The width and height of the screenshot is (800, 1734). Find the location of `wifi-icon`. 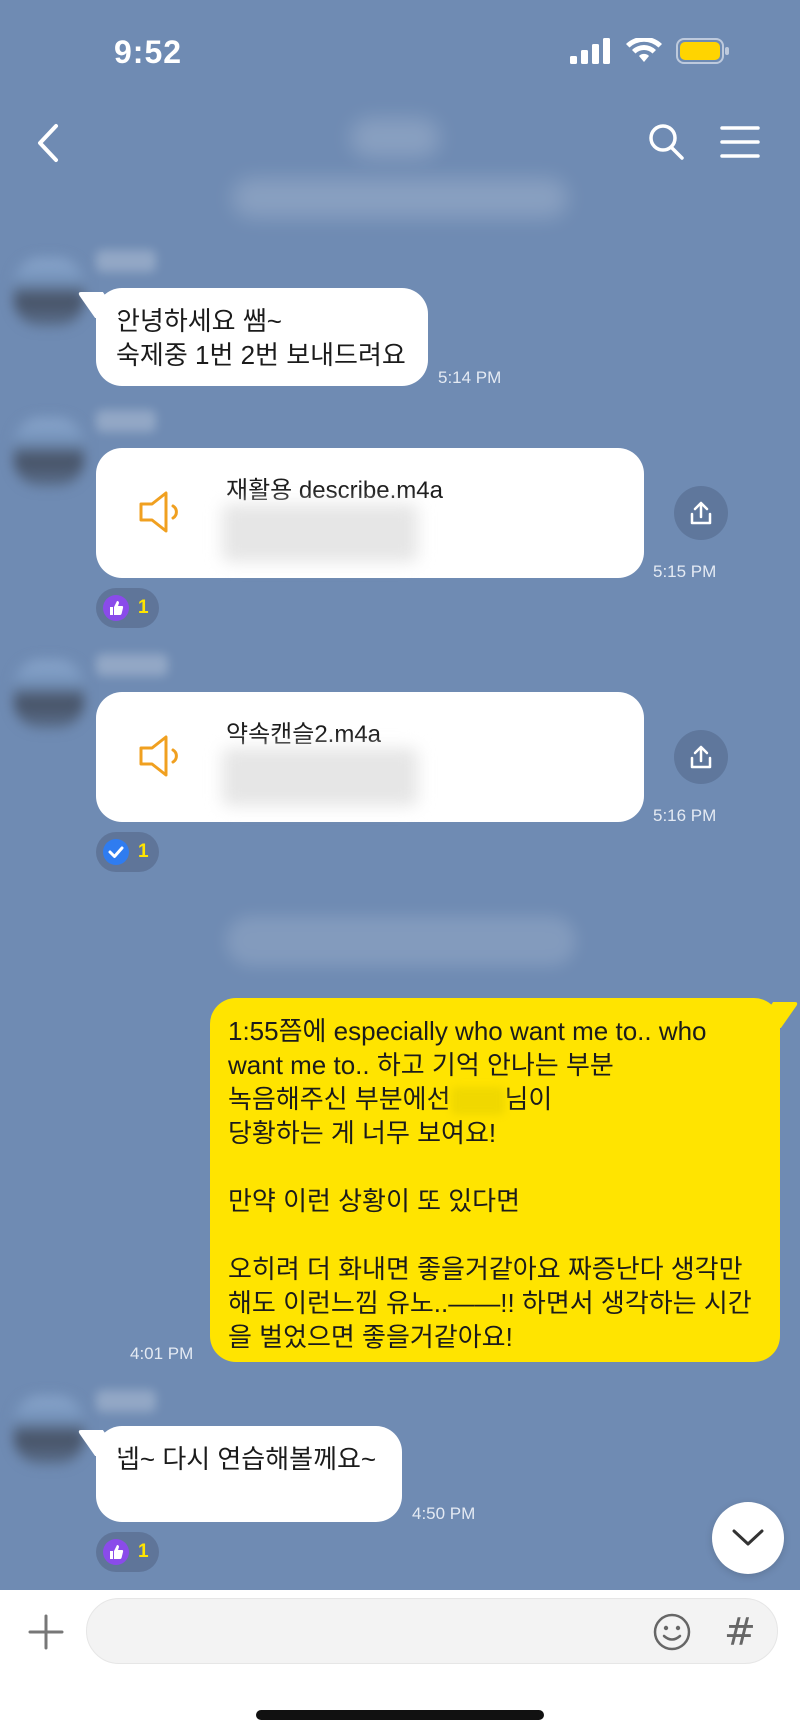

wifi-icon is located at coordinates (644, 50).